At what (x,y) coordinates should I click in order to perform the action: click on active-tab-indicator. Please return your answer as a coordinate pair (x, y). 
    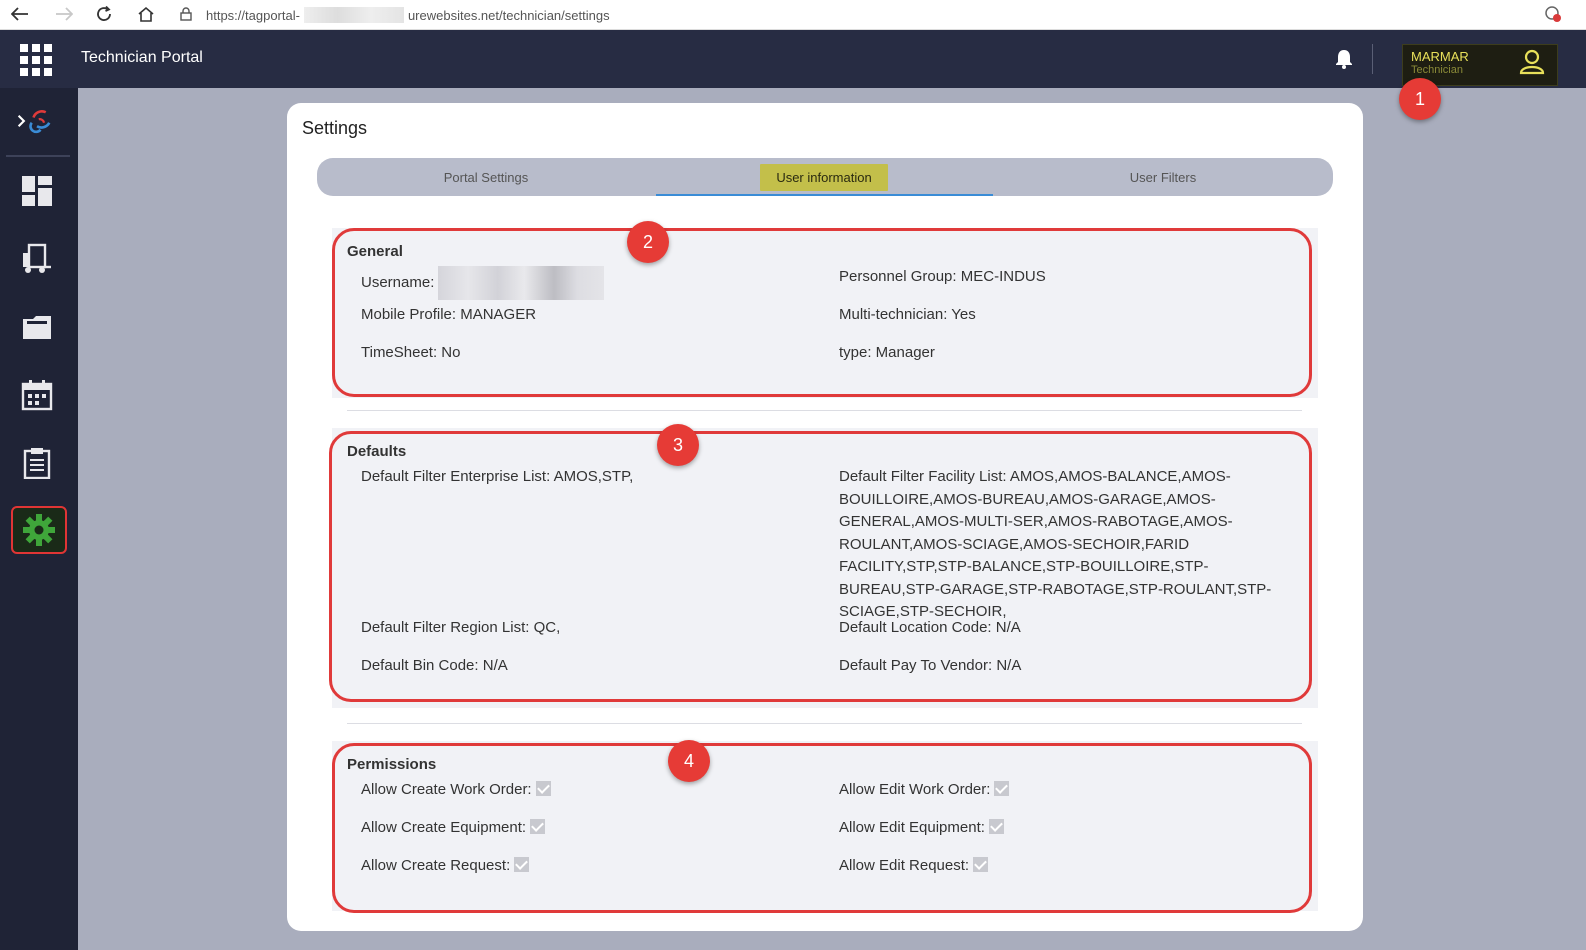
    Looking at the image, I should click on (824, 195).